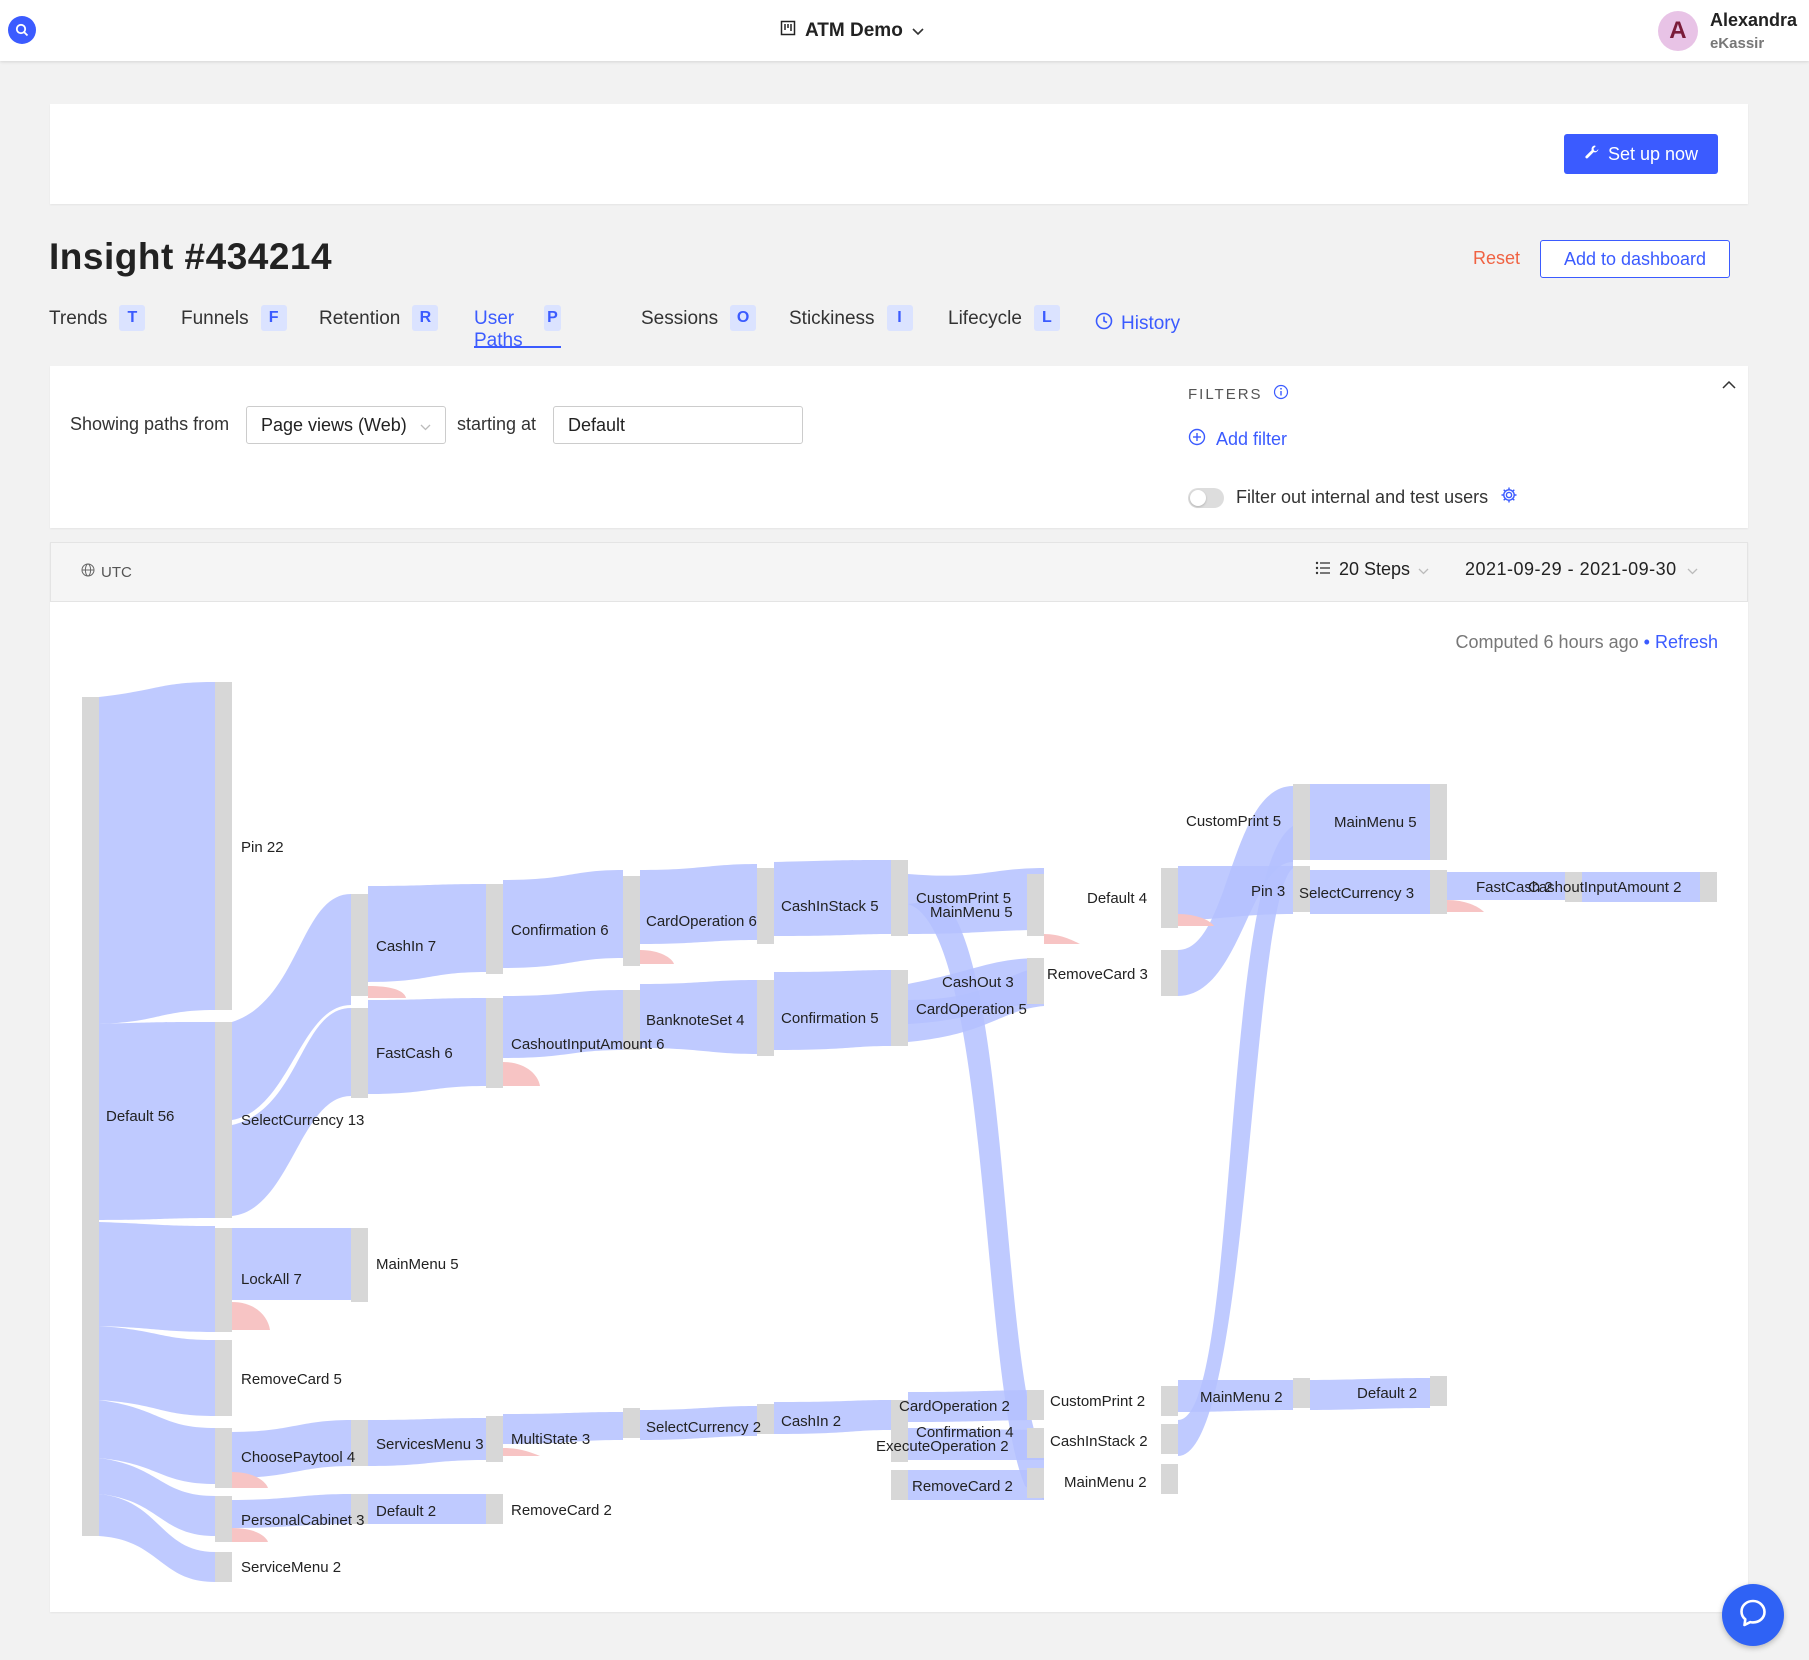 This screenshot has width=1809, height=1660. Describe the element at coordinates (414, 1053) in the screenshot. I see `sankey-node-label: FastCash 6` at that location.